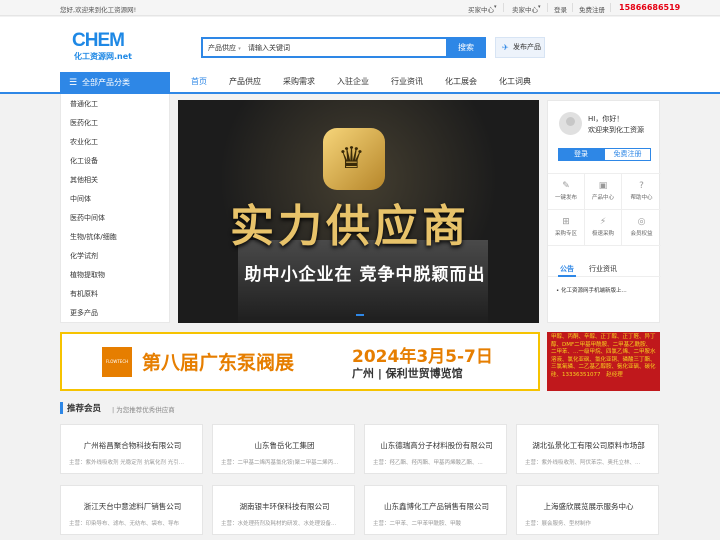 This screenshot has width=720, height=540. I want to click on publish-icon: ✈, so click(505, 47).